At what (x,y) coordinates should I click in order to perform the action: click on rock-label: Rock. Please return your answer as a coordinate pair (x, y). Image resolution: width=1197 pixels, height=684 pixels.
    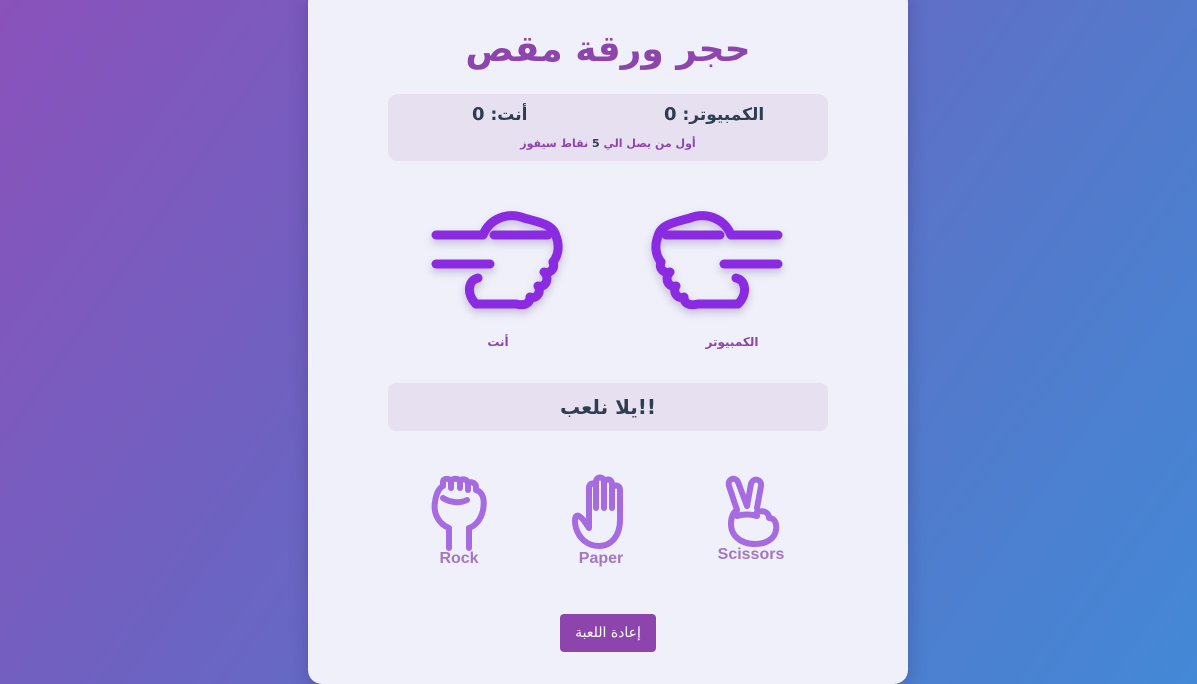
    Looking at the image, I should click on (459, 558).